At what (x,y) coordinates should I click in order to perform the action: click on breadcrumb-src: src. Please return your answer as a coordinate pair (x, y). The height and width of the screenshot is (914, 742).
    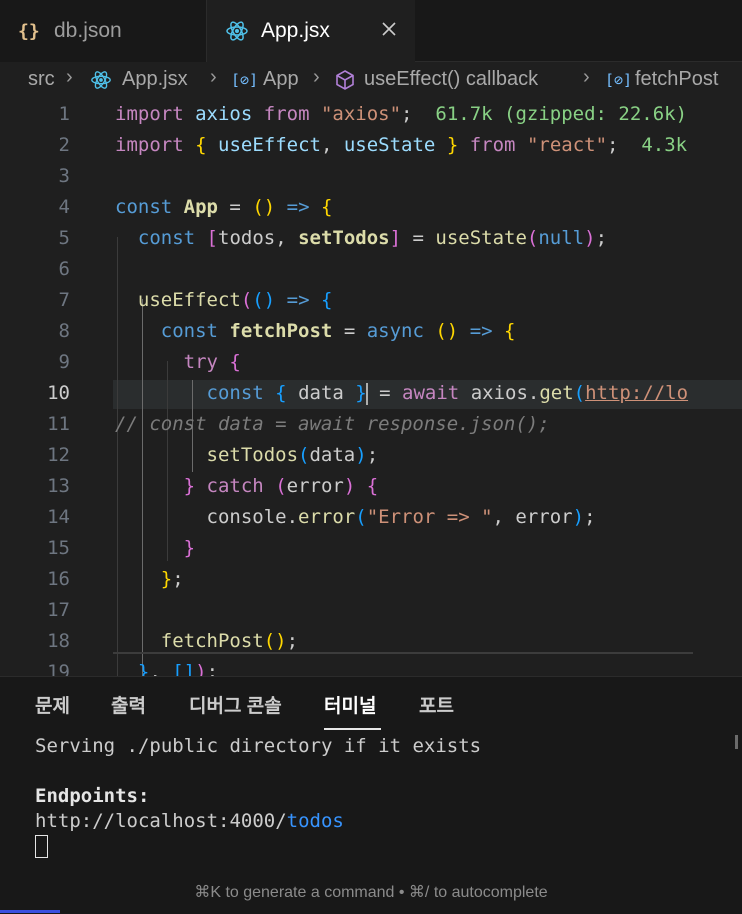
    Looking at the image, I should click on (41, 79).